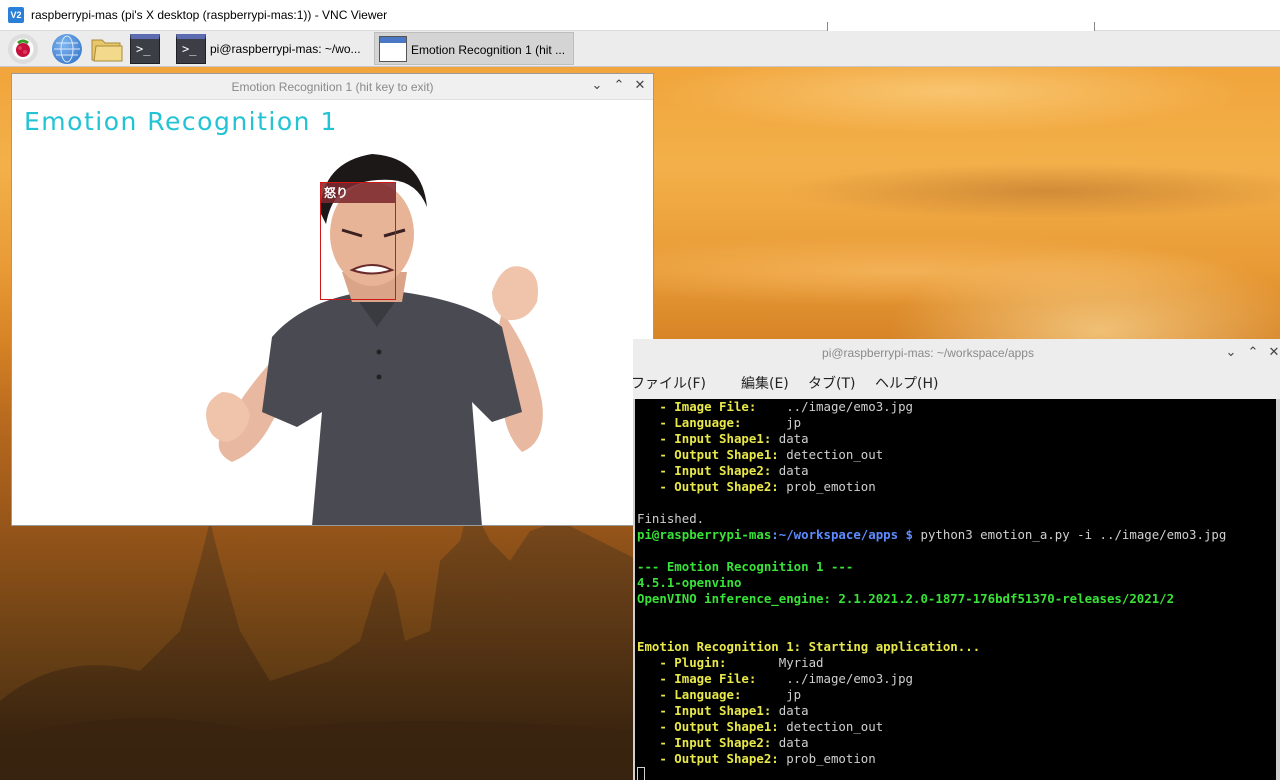 The image size is (1280, 780). What do you see at coordinates (641, 773) in the screenshot?
I see `terminal-cursor` at bounding box center [641, 773].